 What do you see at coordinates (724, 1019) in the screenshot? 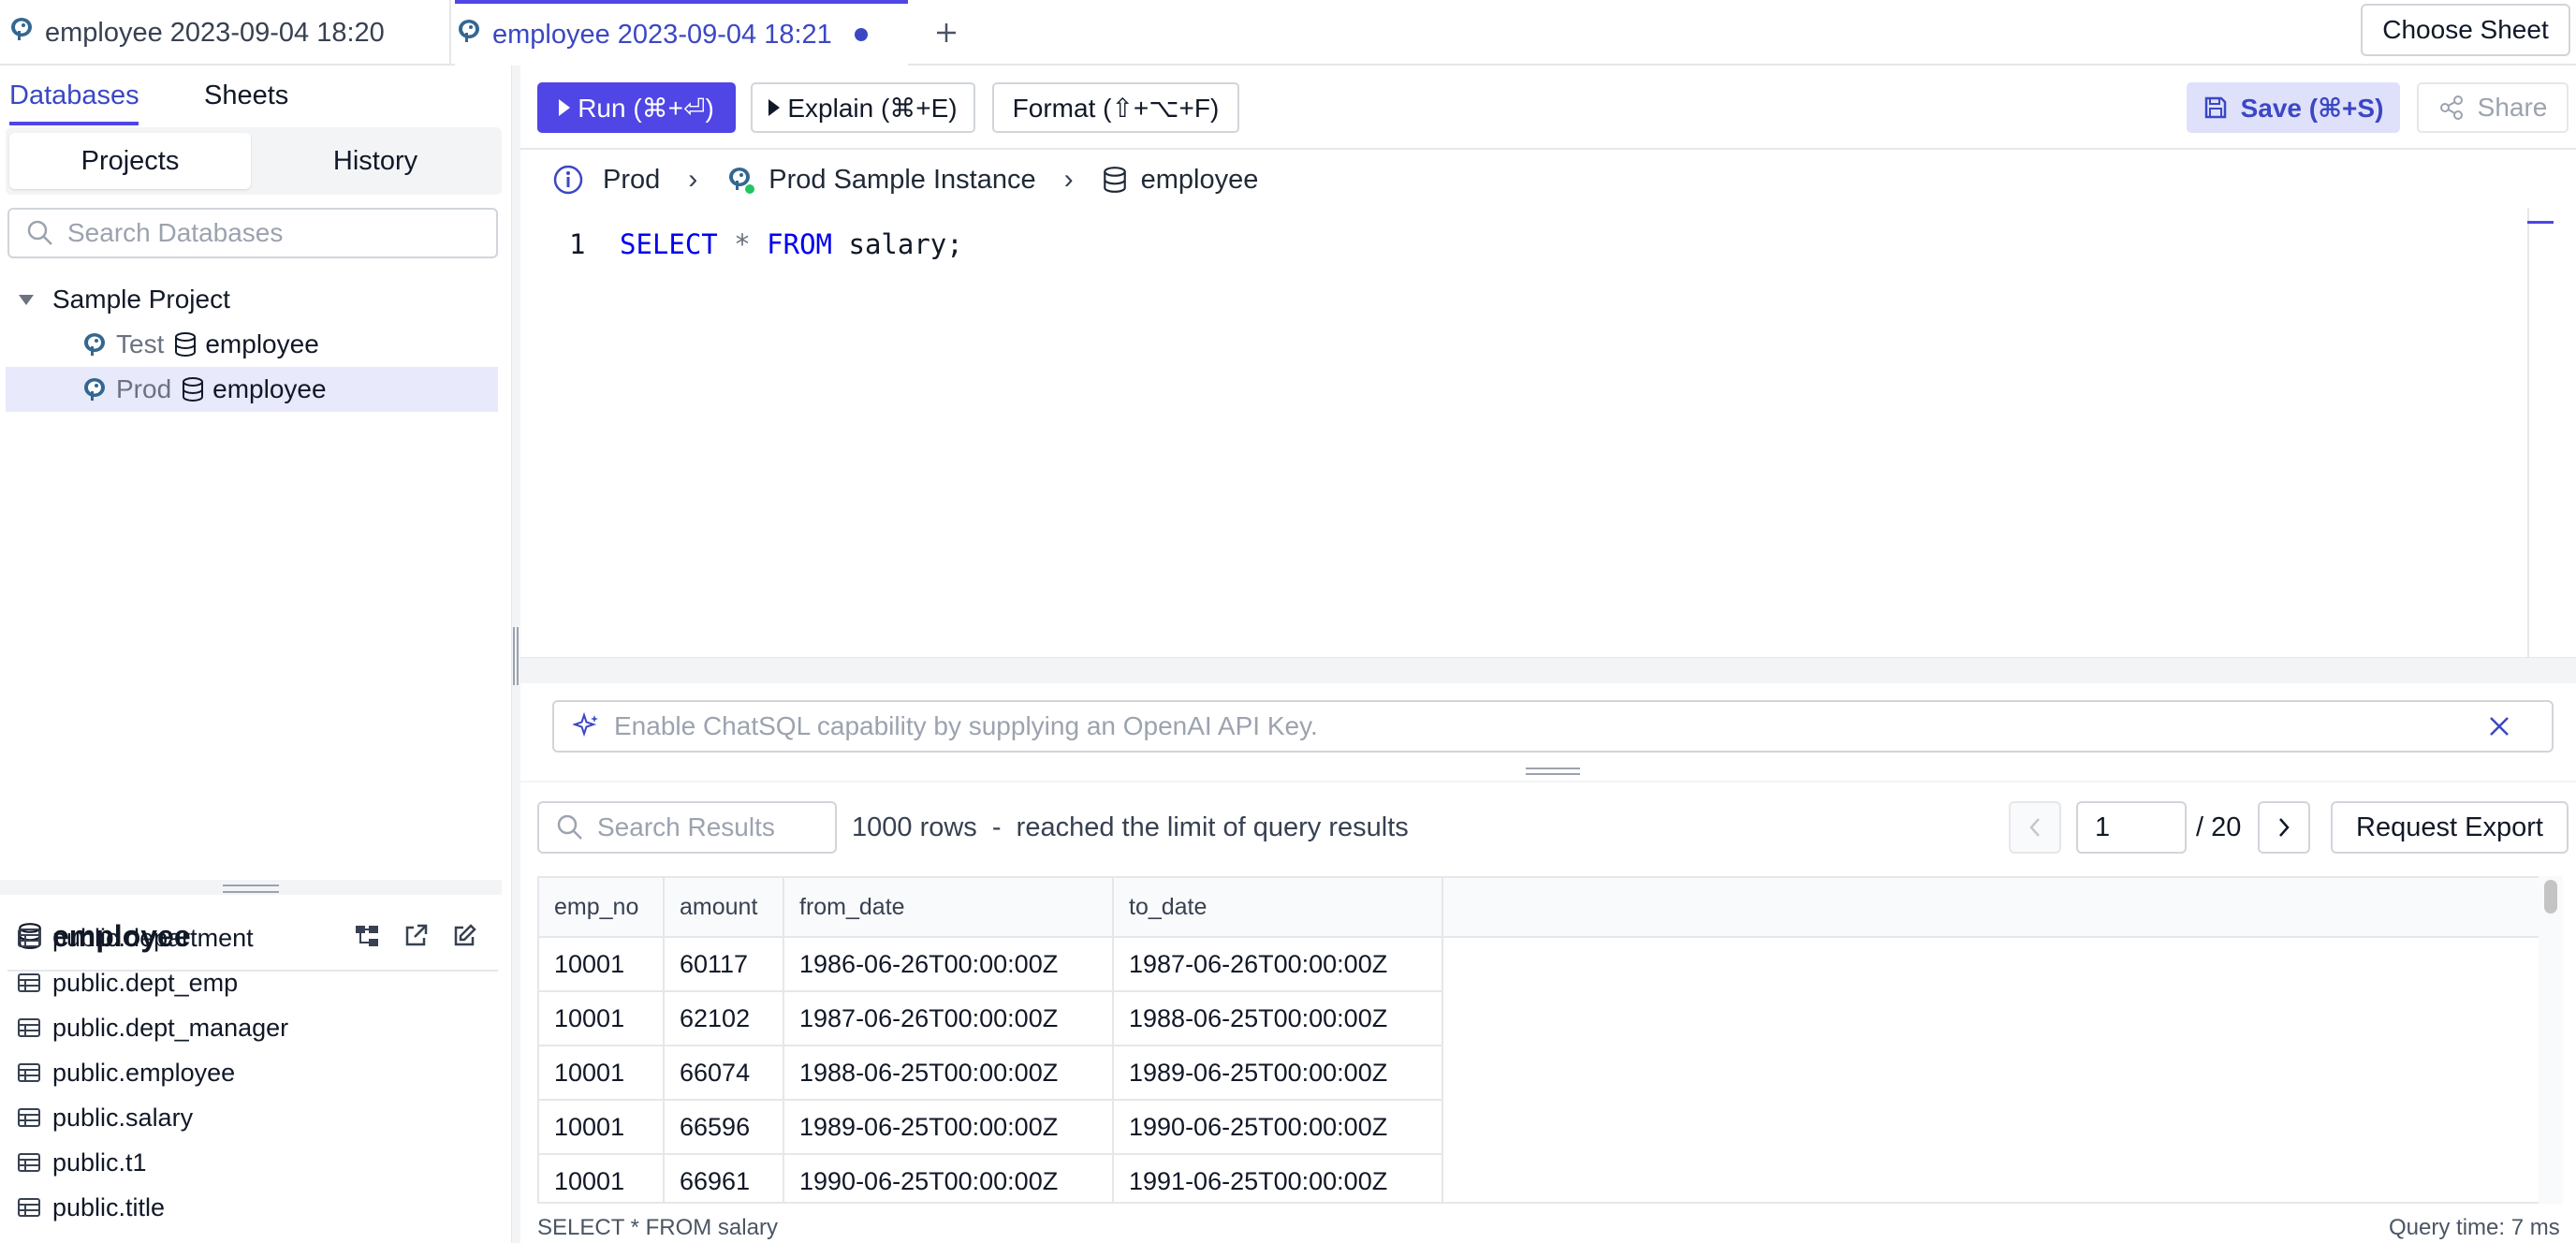
I see `table-cell: 62102` at bounding box center [724, 1019].